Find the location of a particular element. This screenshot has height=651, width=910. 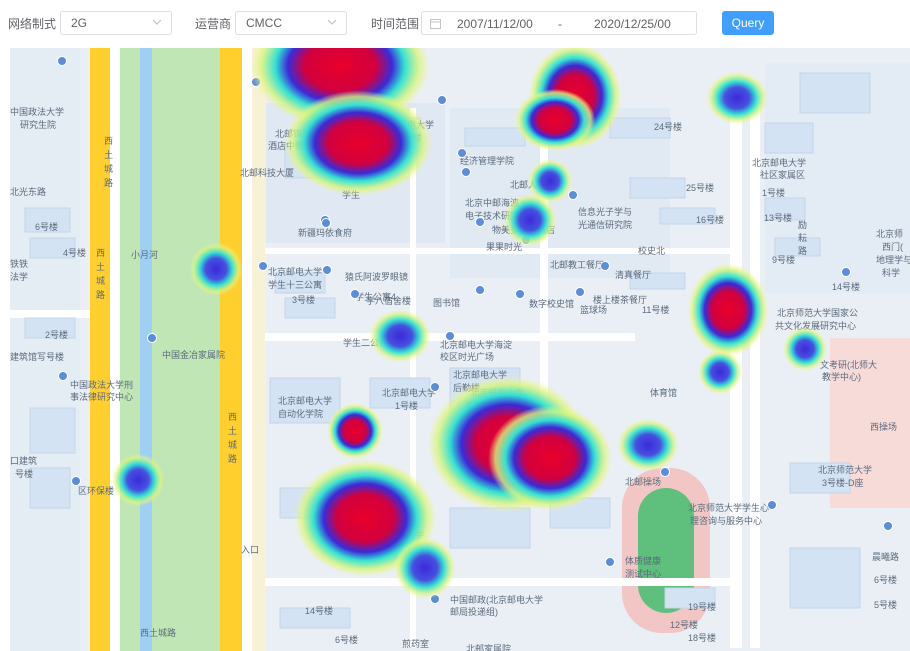

map-label-xiaoyue: 小月河 is located at coordinates (144, 254).